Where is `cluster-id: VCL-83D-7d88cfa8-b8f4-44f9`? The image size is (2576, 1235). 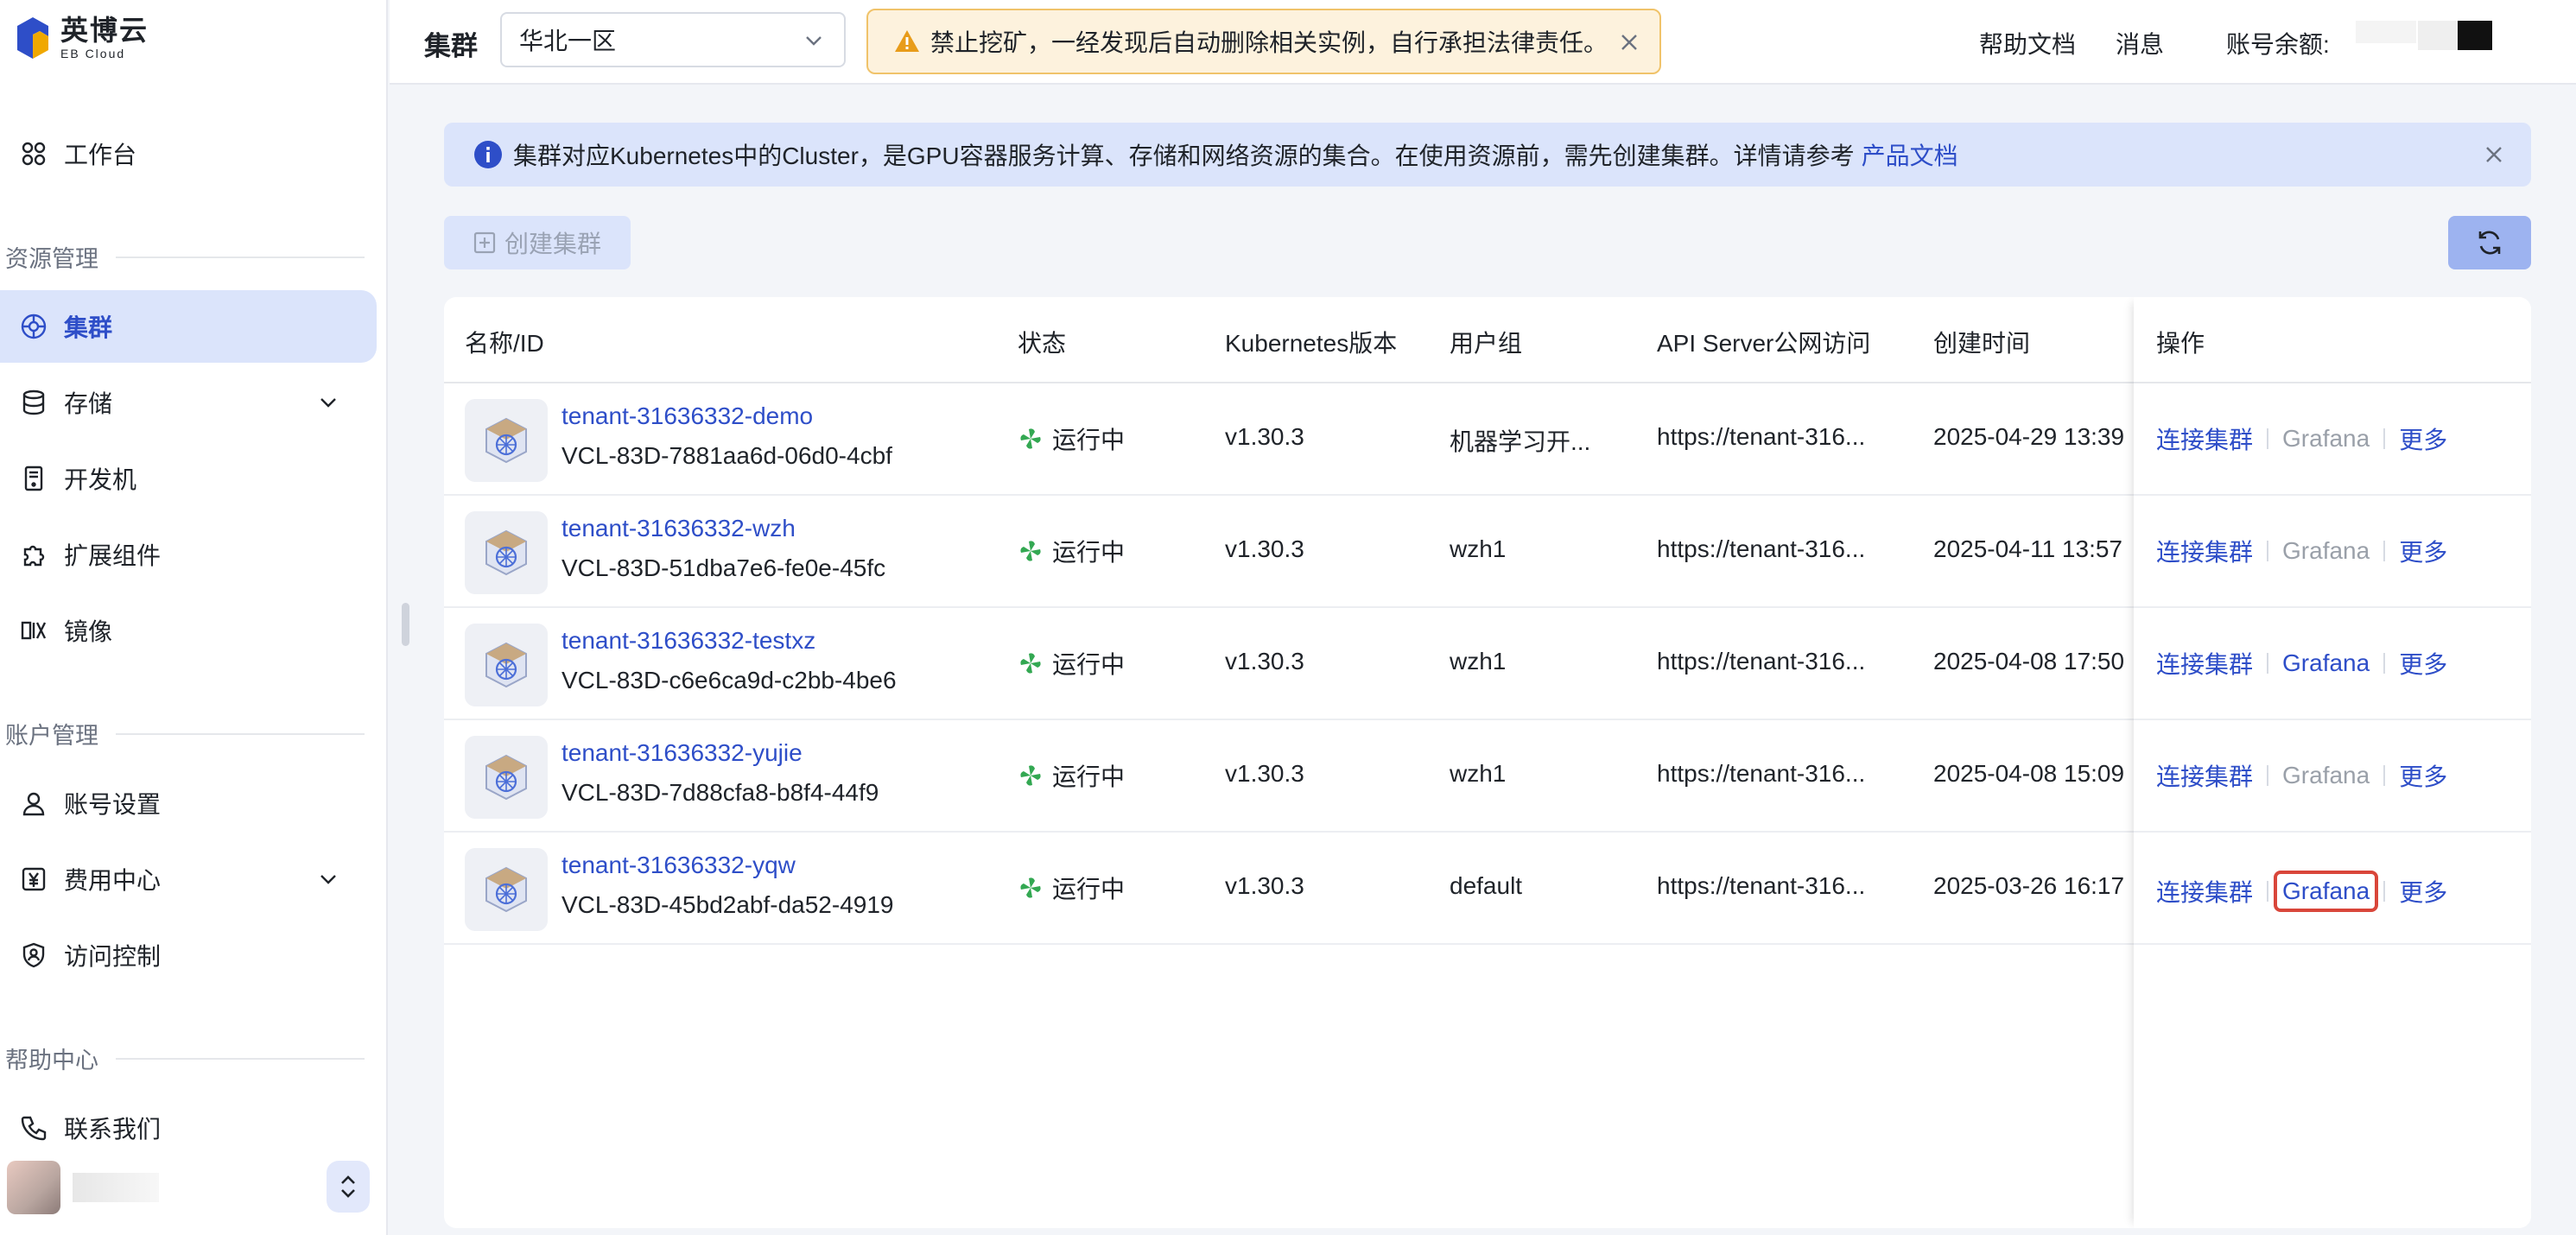 cluster-id: VCL-83D-7d88cfa8-b8f4-44f9 is located at coordinates (720, 792).